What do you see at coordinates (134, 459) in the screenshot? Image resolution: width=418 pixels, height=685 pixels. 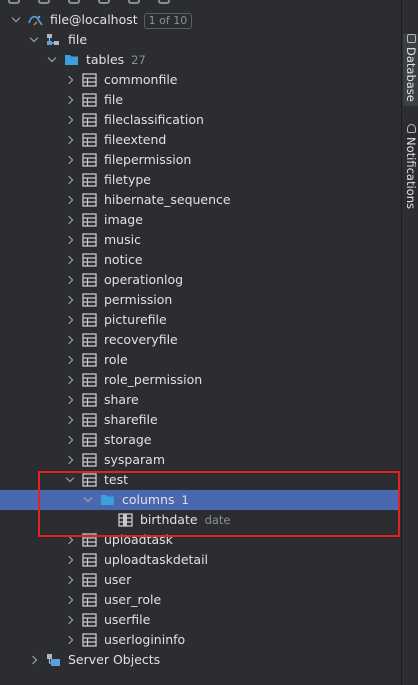 I see `table-name: sysparam` at bounding box center [134, 459].